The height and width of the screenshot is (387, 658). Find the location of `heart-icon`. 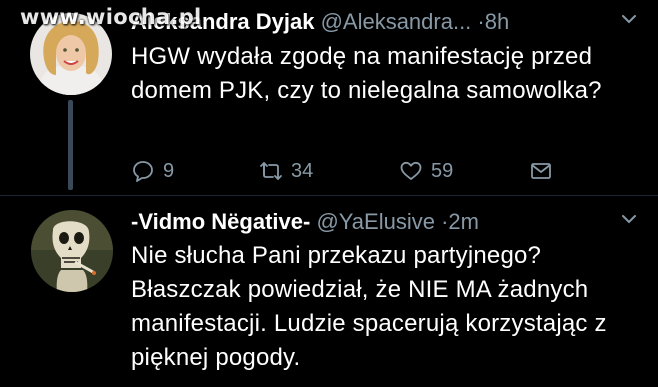

heart-icon is located at coordinates (411, 170).